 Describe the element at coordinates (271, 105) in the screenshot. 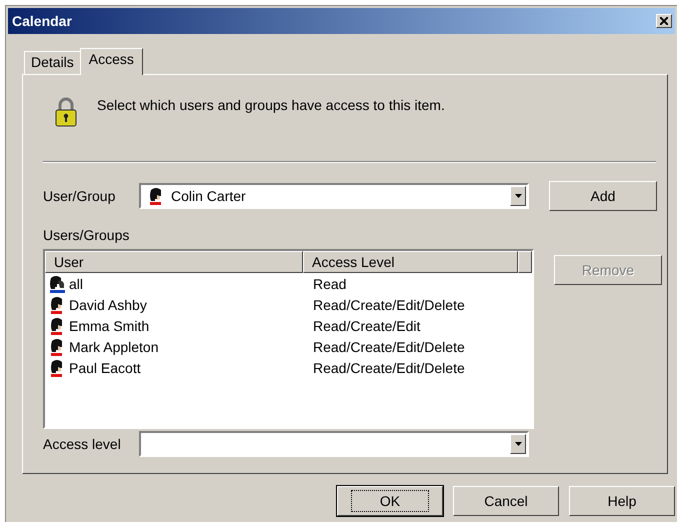

I see `description: Select which users and groups have access to this item.` at that location.